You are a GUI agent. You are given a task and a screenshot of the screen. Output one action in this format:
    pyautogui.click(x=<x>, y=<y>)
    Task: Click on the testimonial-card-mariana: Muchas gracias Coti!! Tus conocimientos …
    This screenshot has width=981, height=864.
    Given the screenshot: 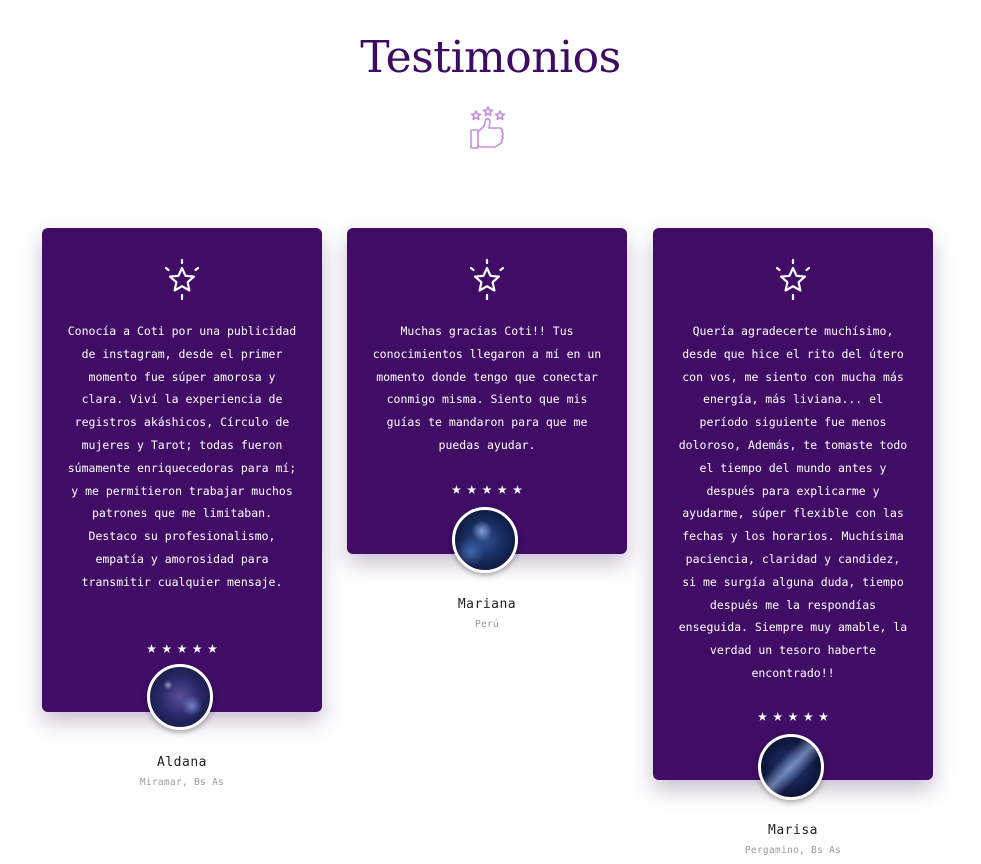 What is the action you would take?
    pyautogui.click(x=487, y=400)
    